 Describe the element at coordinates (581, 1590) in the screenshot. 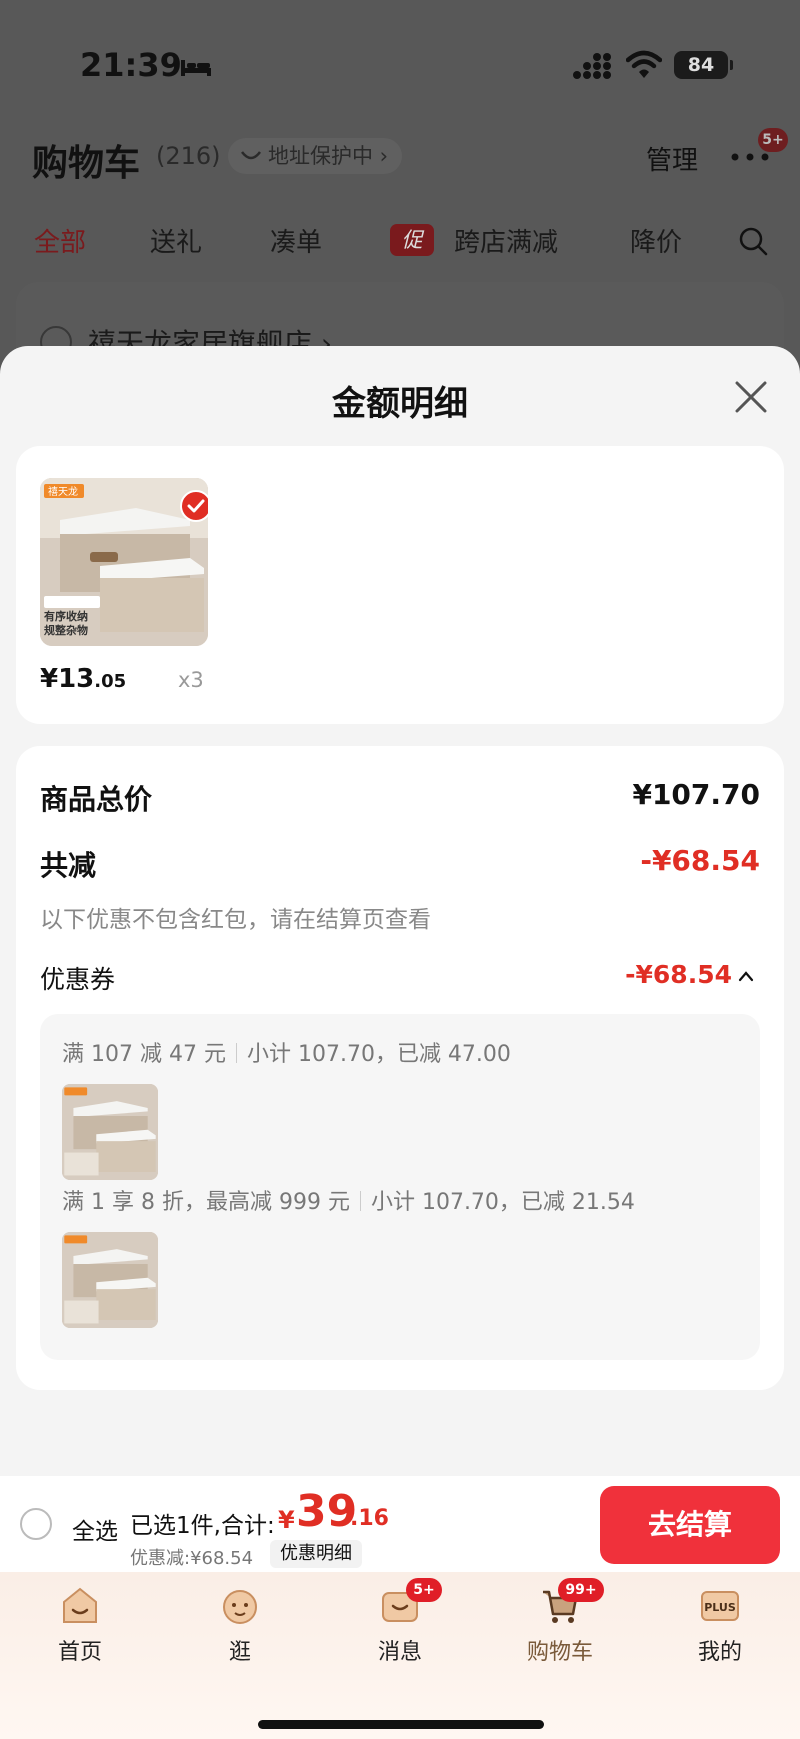

I see `cart-badge: 99+` at that location.